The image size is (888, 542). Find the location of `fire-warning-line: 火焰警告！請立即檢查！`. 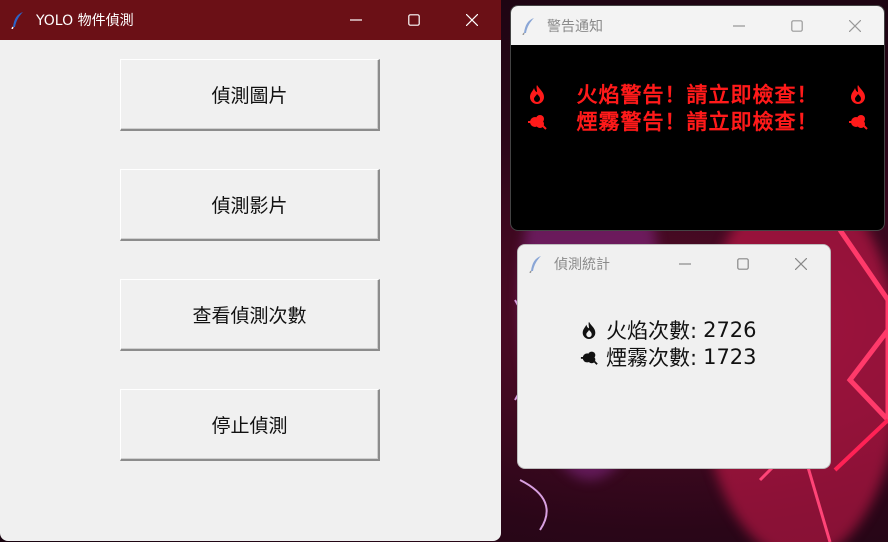

fire-warning-line: 火焰警告！請立即檢查！ is located at coordinates (697, 94).